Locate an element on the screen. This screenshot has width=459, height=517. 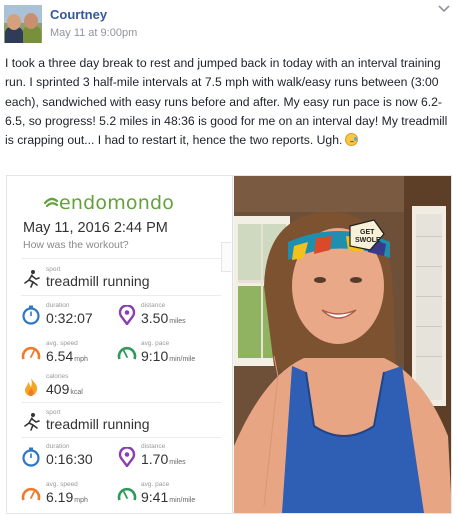
workout-date: May 11, 2016 2:44 PM is located at coordinates (95, 228).